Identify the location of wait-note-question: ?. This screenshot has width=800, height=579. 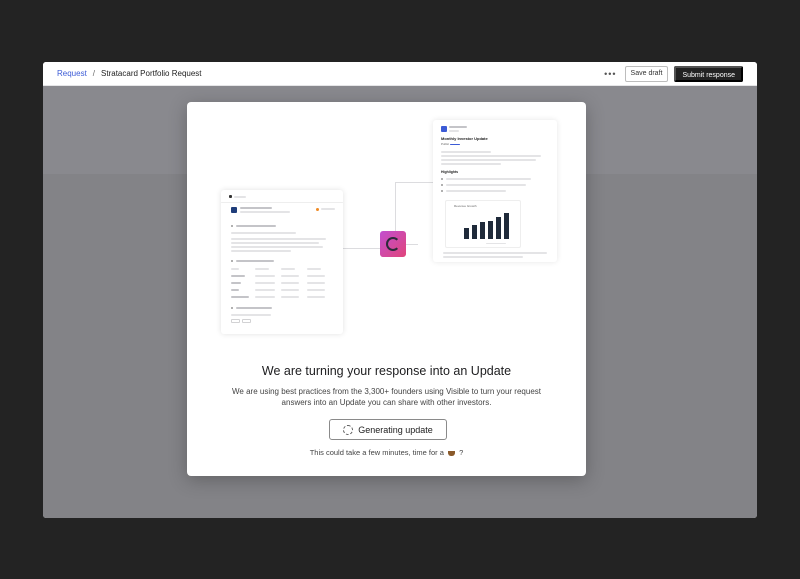
(461, 452).